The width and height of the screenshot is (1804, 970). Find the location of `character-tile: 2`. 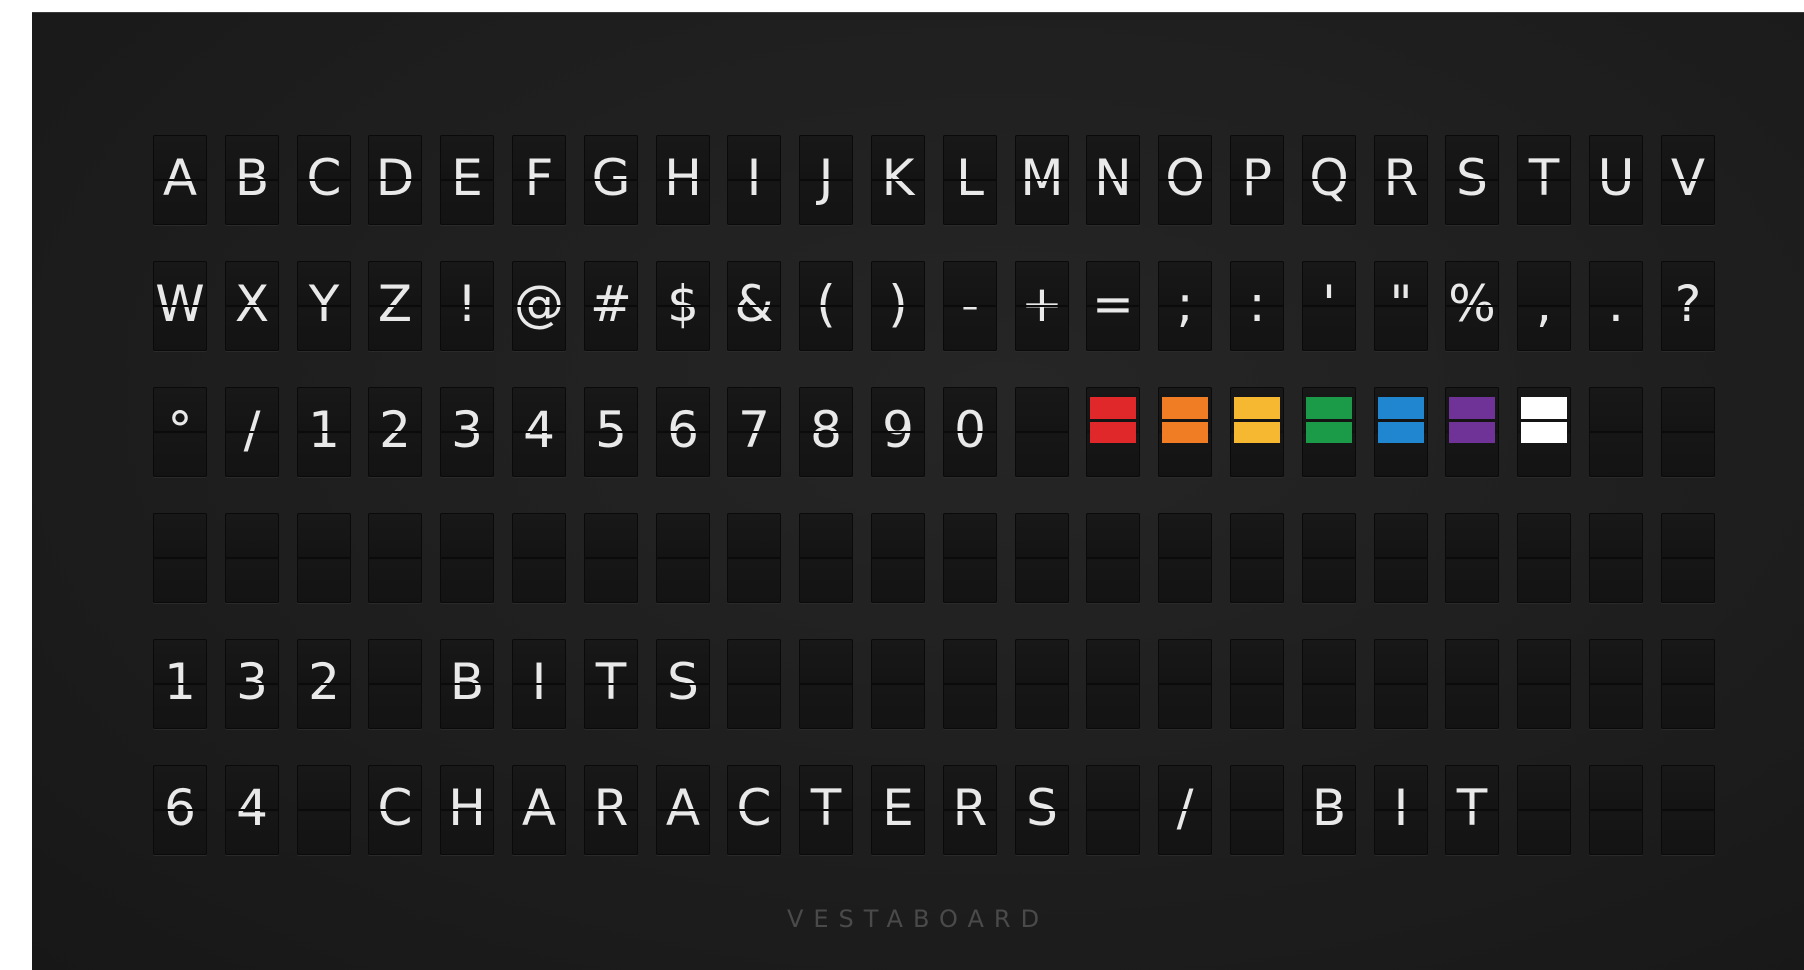

character-tile: 2 is located at coordinates (324, 684).